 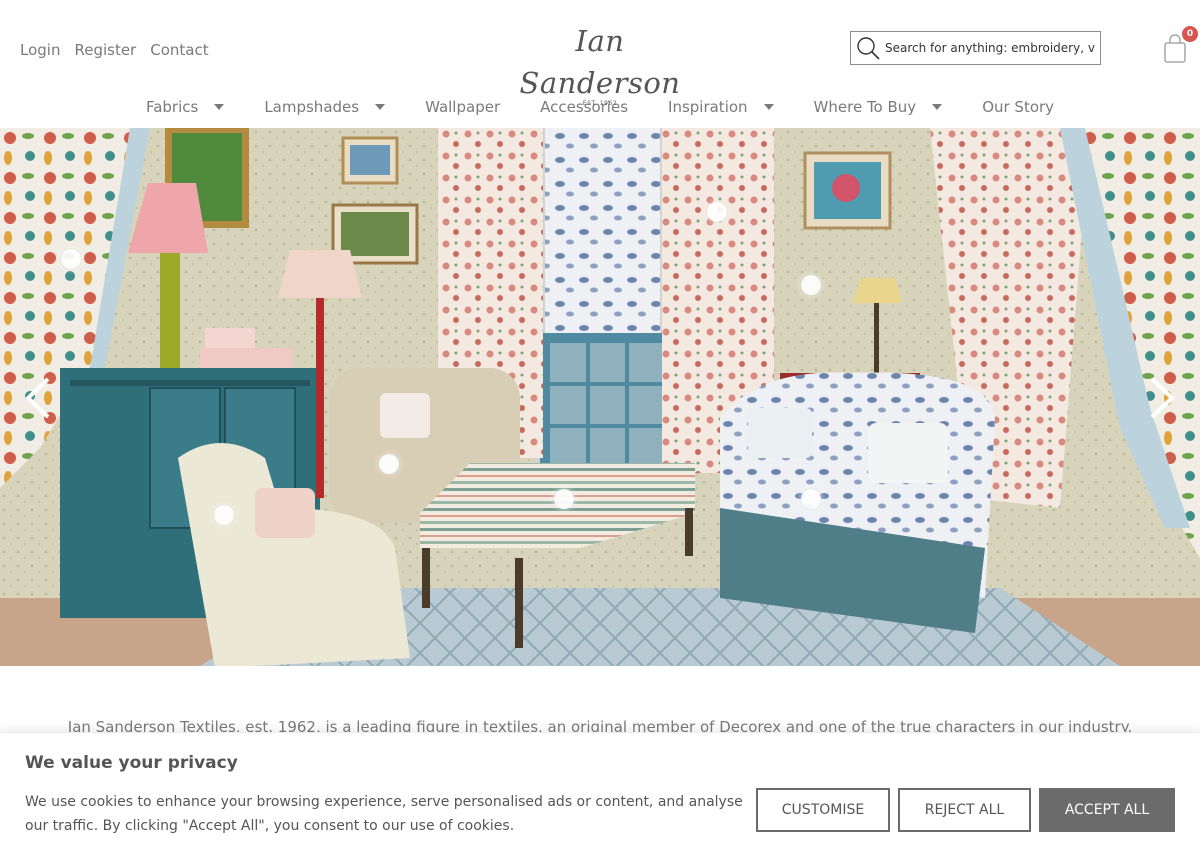 I want to click on slider-next-button, so click(x=1162, y=398).